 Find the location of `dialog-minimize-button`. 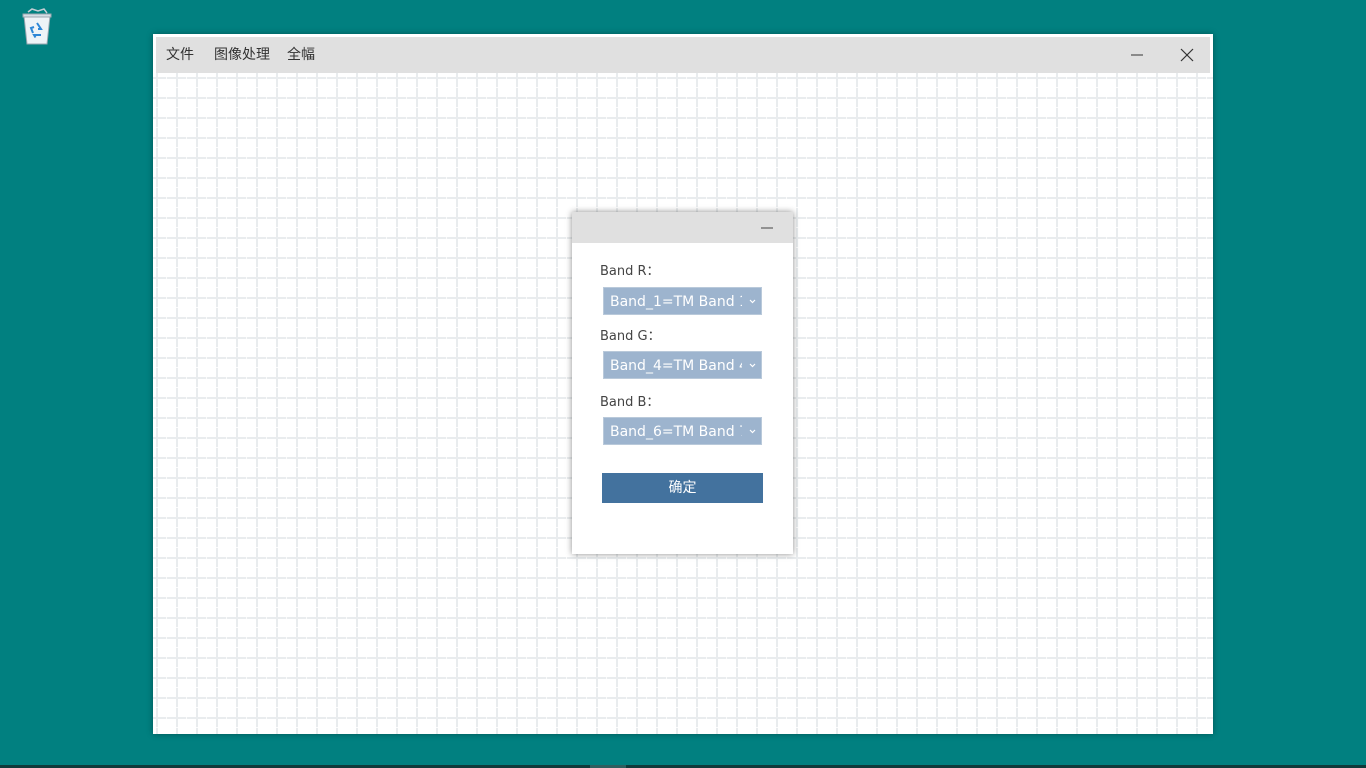

dialog-minimize-button is located at coordinates (767, 228).